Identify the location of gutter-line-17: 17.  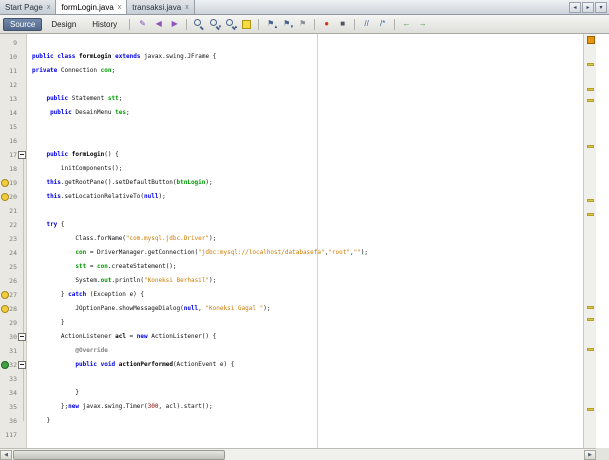
(13, 155).